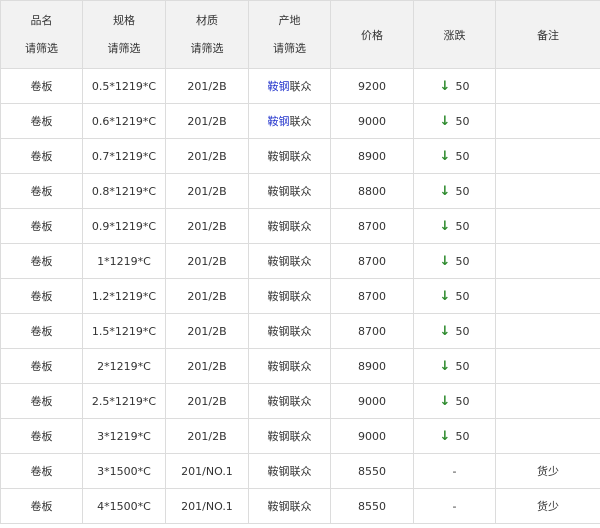 The image size is (600, 528). I want to click on header-spec: 规格 请筛选, so click(124, 34).